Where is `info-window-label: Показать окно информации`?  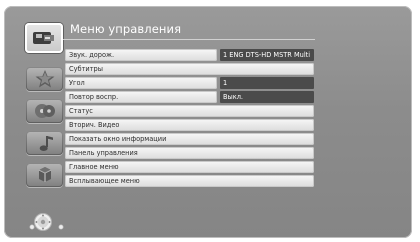 info-window-label: Показать окно информации is located at coordinates (189, 139).